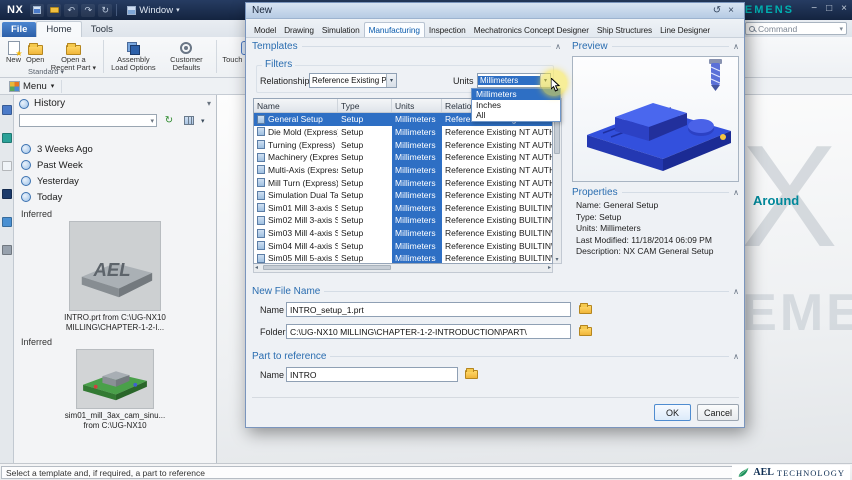 The width and height of the screenshot is (852, 480). I want to click on browse-folder-button, so click(585, 331).